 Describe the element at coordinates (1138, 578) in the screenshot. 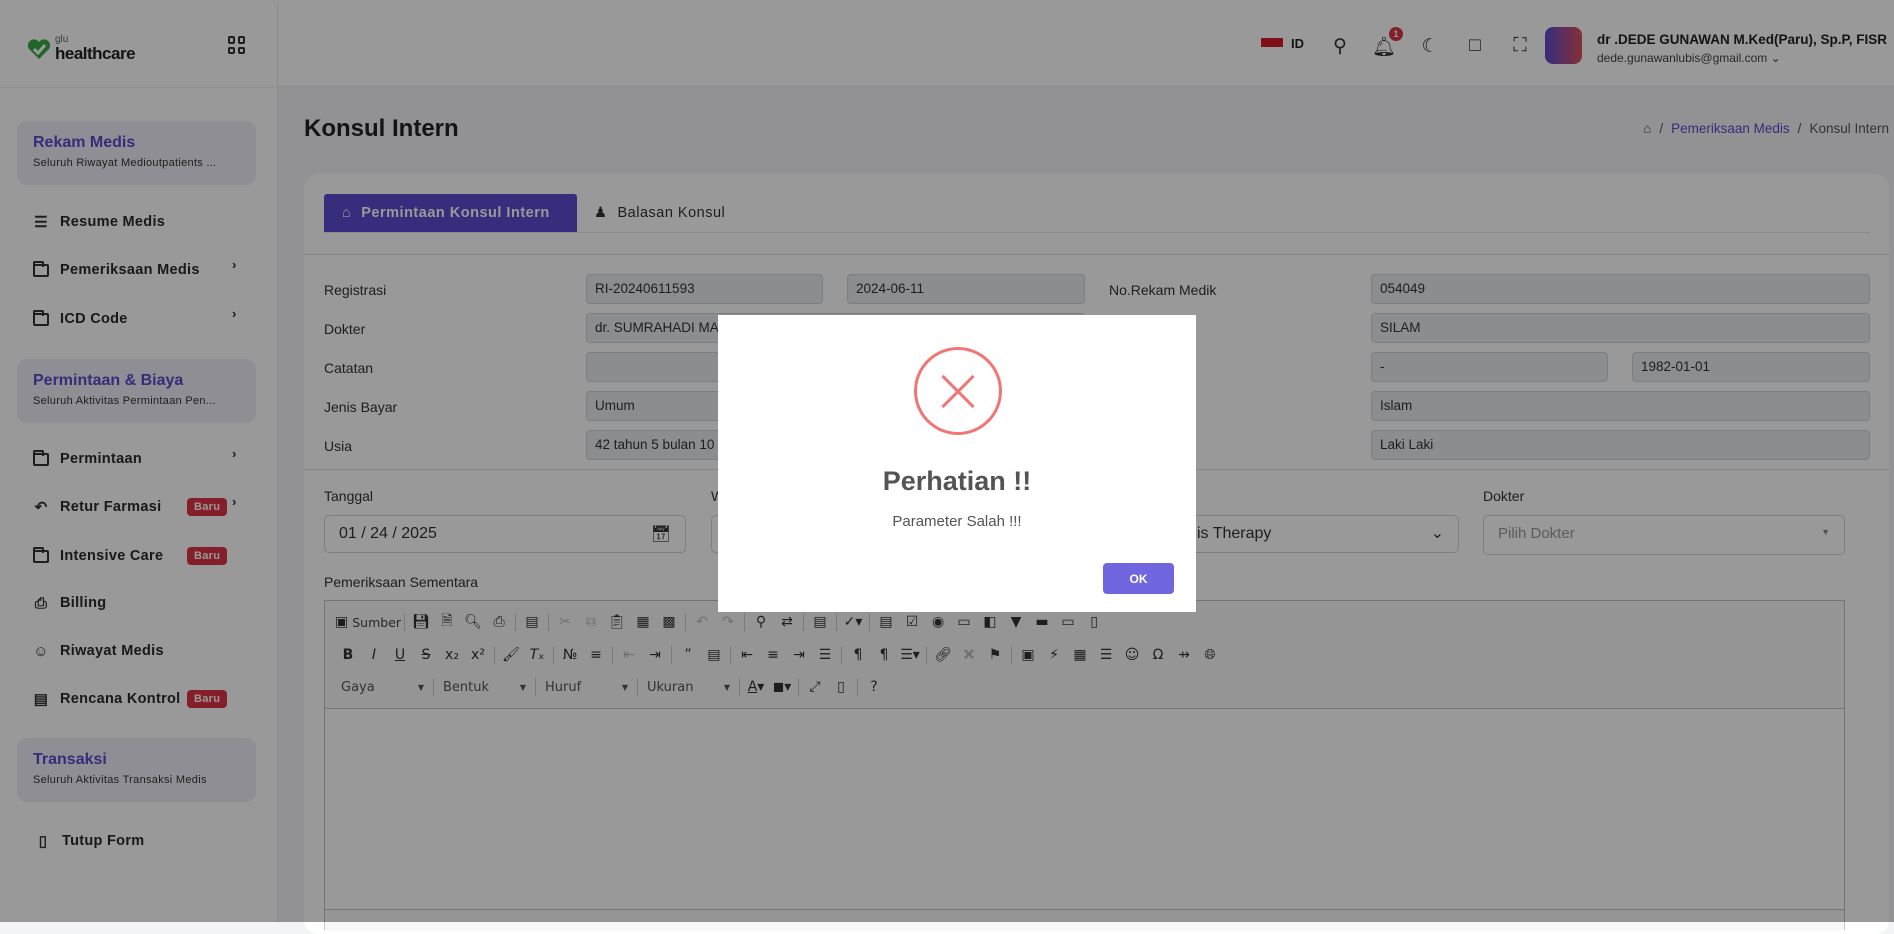

I see `ok-button: OK` at that location.